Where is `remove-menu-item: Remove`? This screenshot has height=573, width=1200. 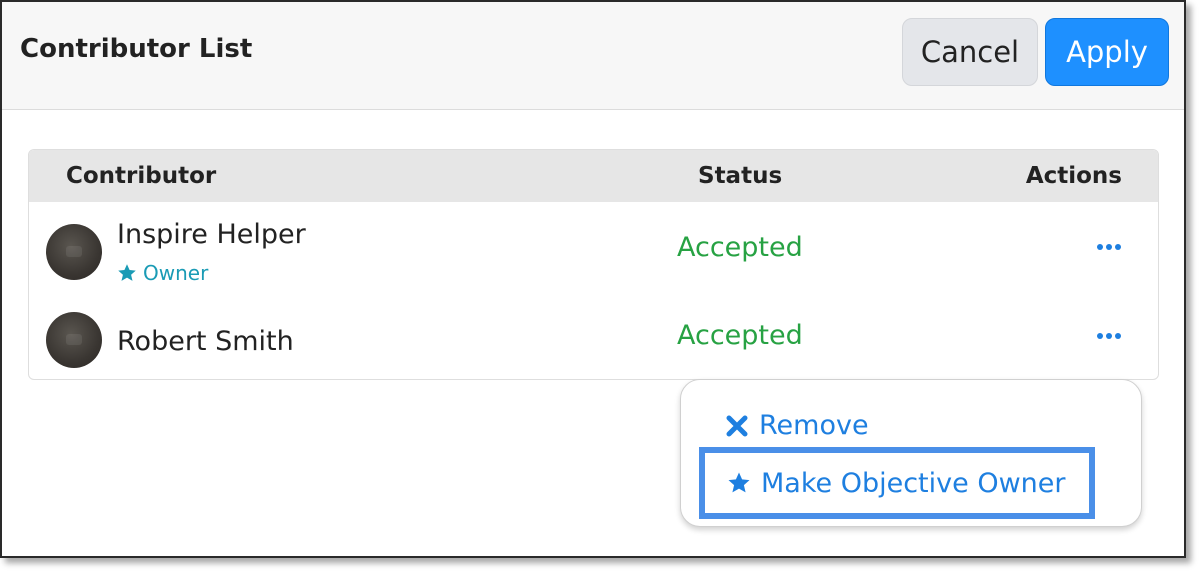
remove-menu-item: Remove is located at coordinates (797, 425).